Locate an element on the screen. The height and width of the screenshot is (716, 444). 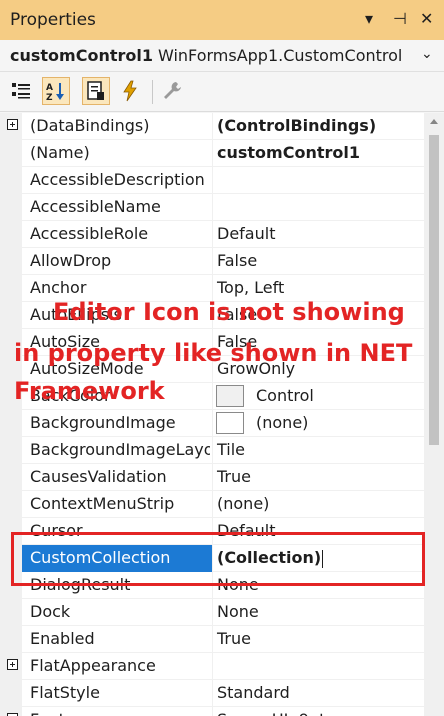
property-value: Segoe UI; 9pt is located at coordinates (271, 713).